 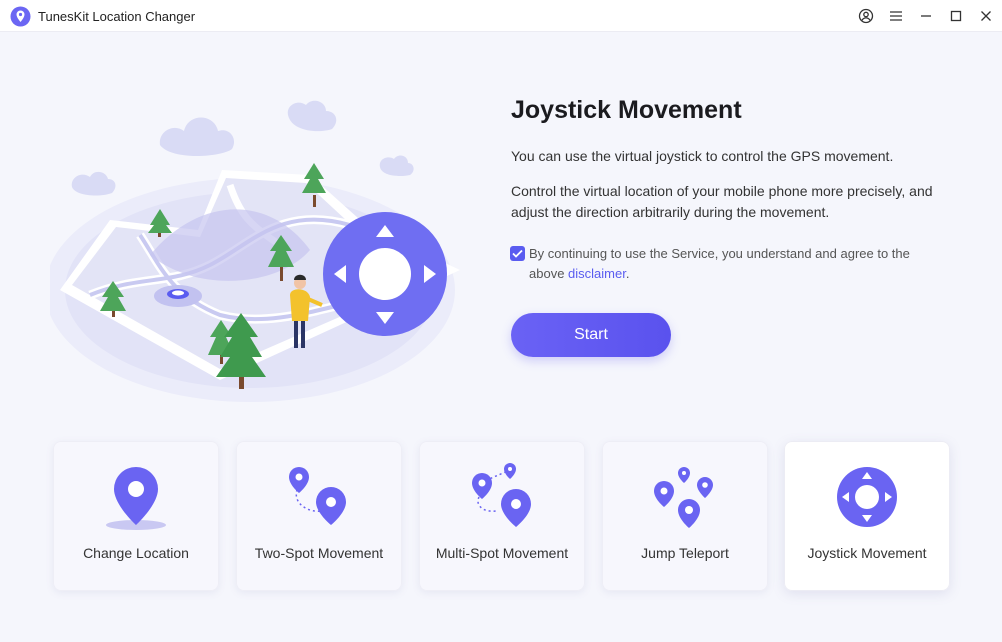 I want to click on mode-card-change-location: Change Location, so click(x=136, y=516).